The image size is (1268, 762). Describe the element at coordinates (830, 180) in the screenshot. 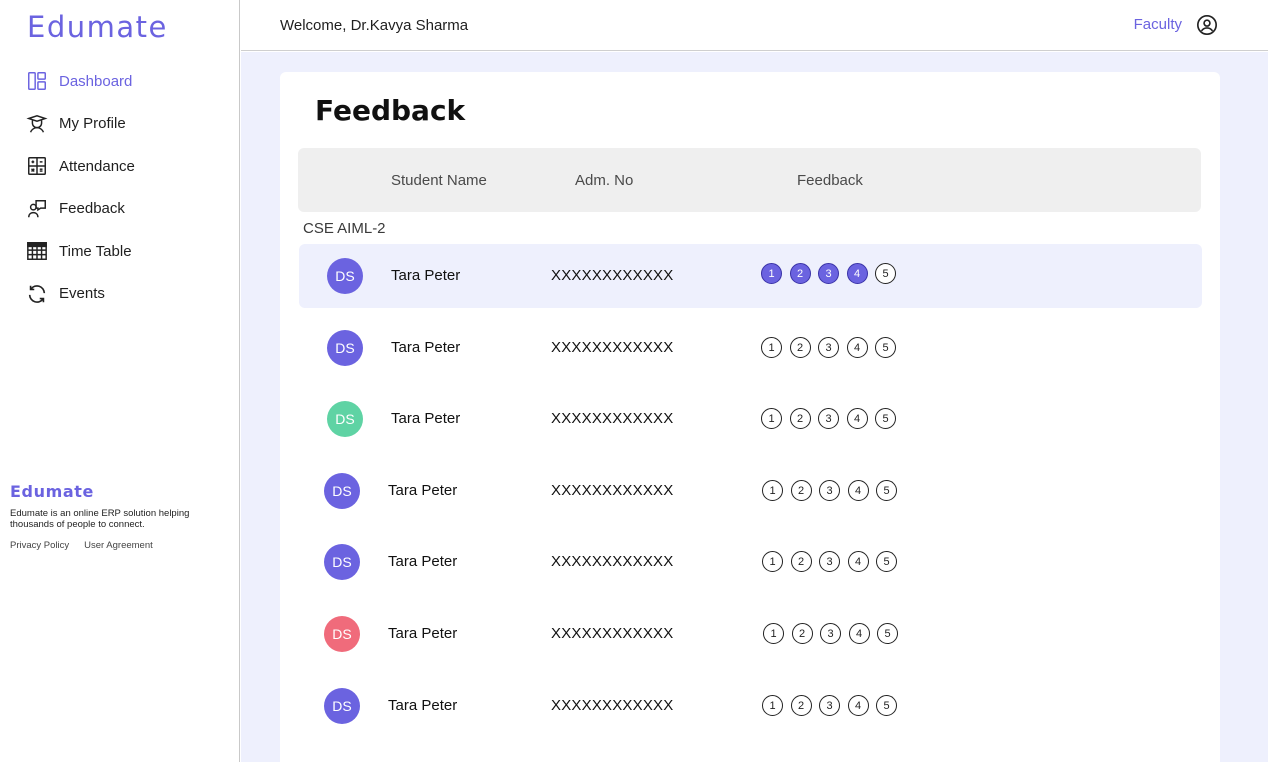

I see `column-header-feedback: Feedback` at that location.